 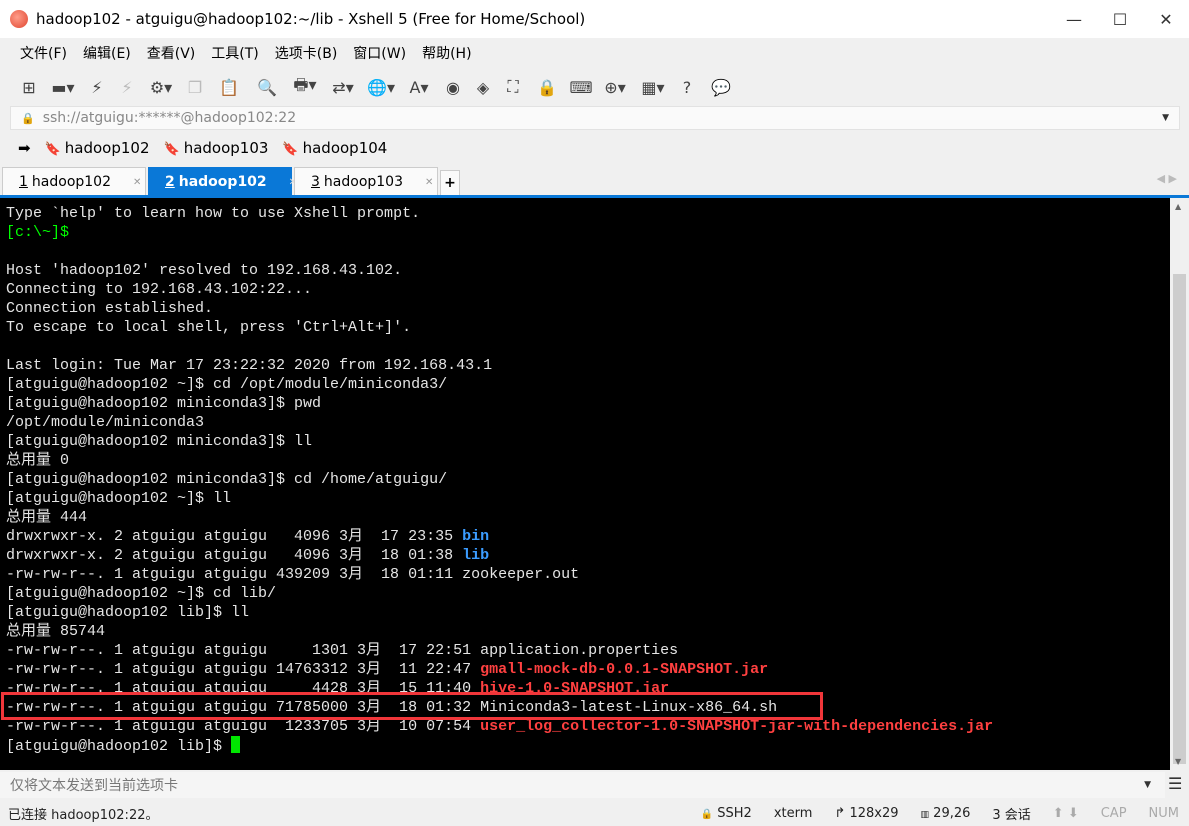 What do you see at coordinates (38, 232) in the screenshot?
I see `terminal-text-prompt: [c:\~]$` at bounding box center [38, 232].